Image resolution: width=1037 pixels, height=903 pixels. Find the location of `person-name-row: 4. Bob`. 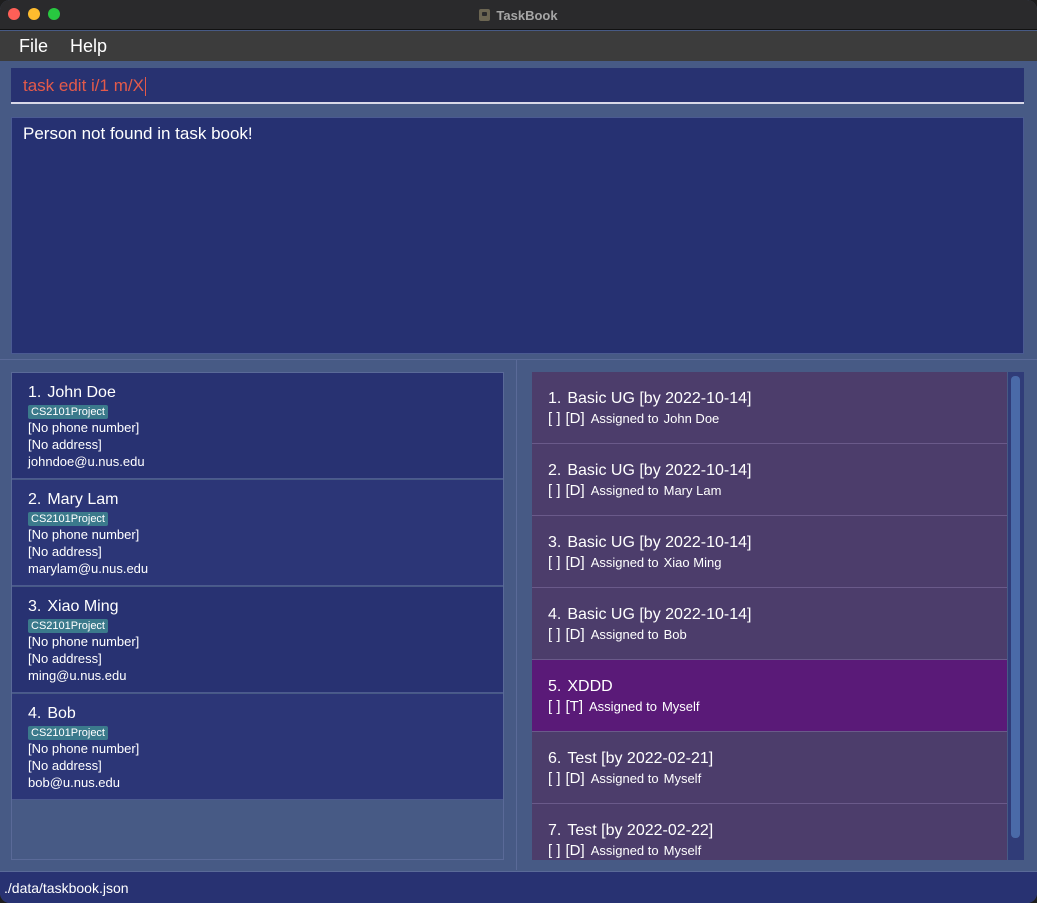

person-name-row: 4. Bob is located at coordinates (265, 714).